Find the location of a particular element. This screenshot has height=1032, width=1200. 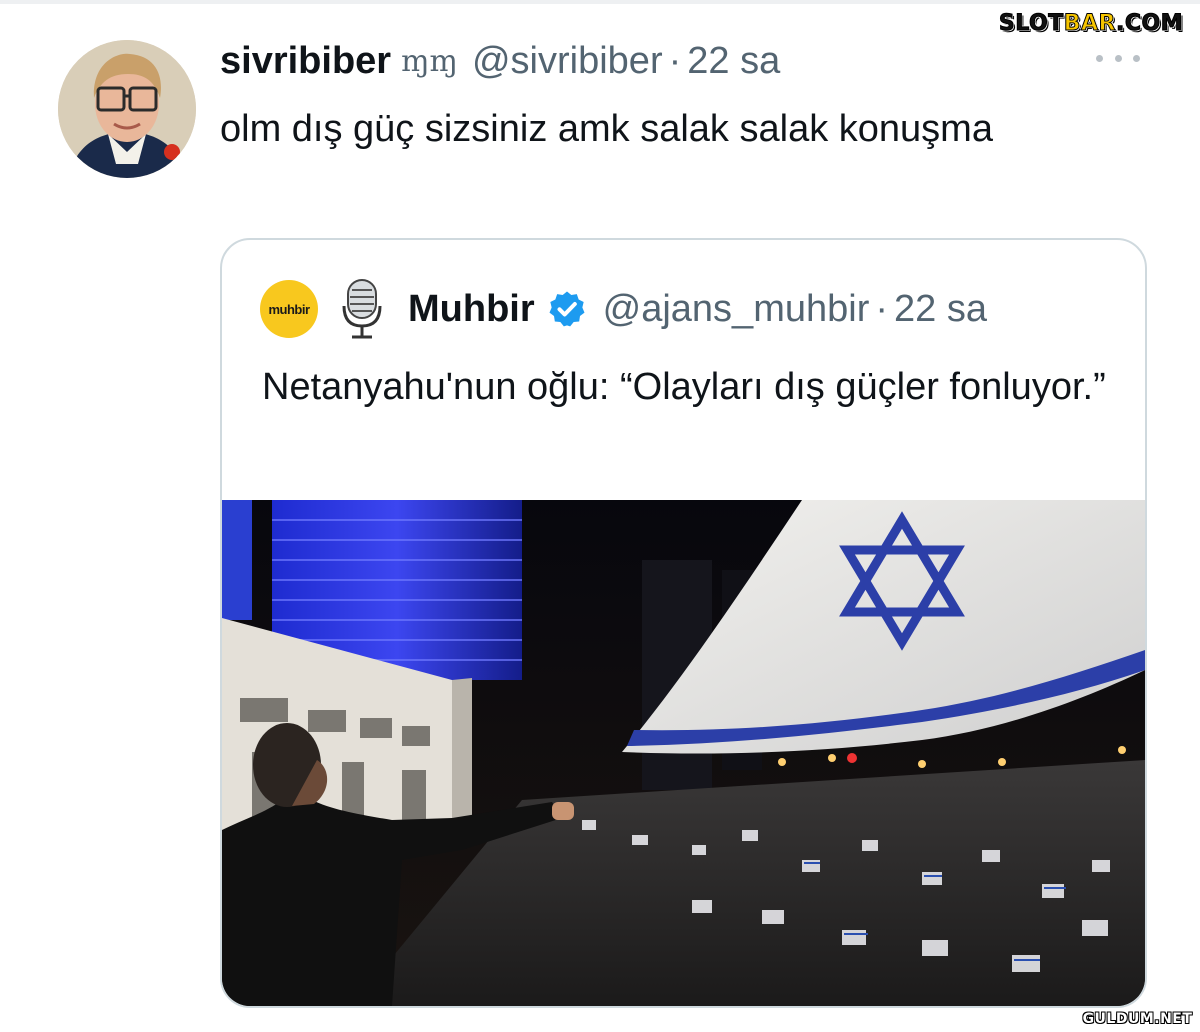

tweet-header: sivribiber ɱɱ @sivribiber · 22 sa is located at coordinates (500, 61).